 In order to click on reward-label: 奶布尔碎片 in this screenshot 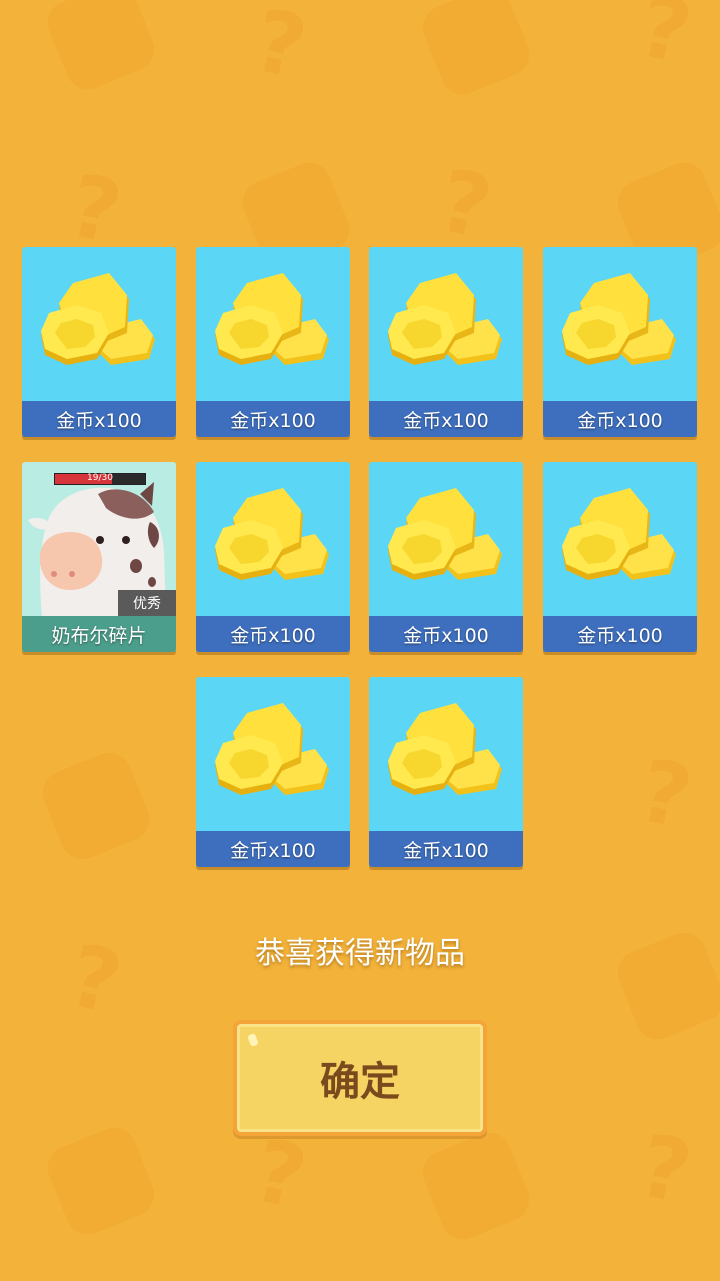, I will do `click(99, 634)`.